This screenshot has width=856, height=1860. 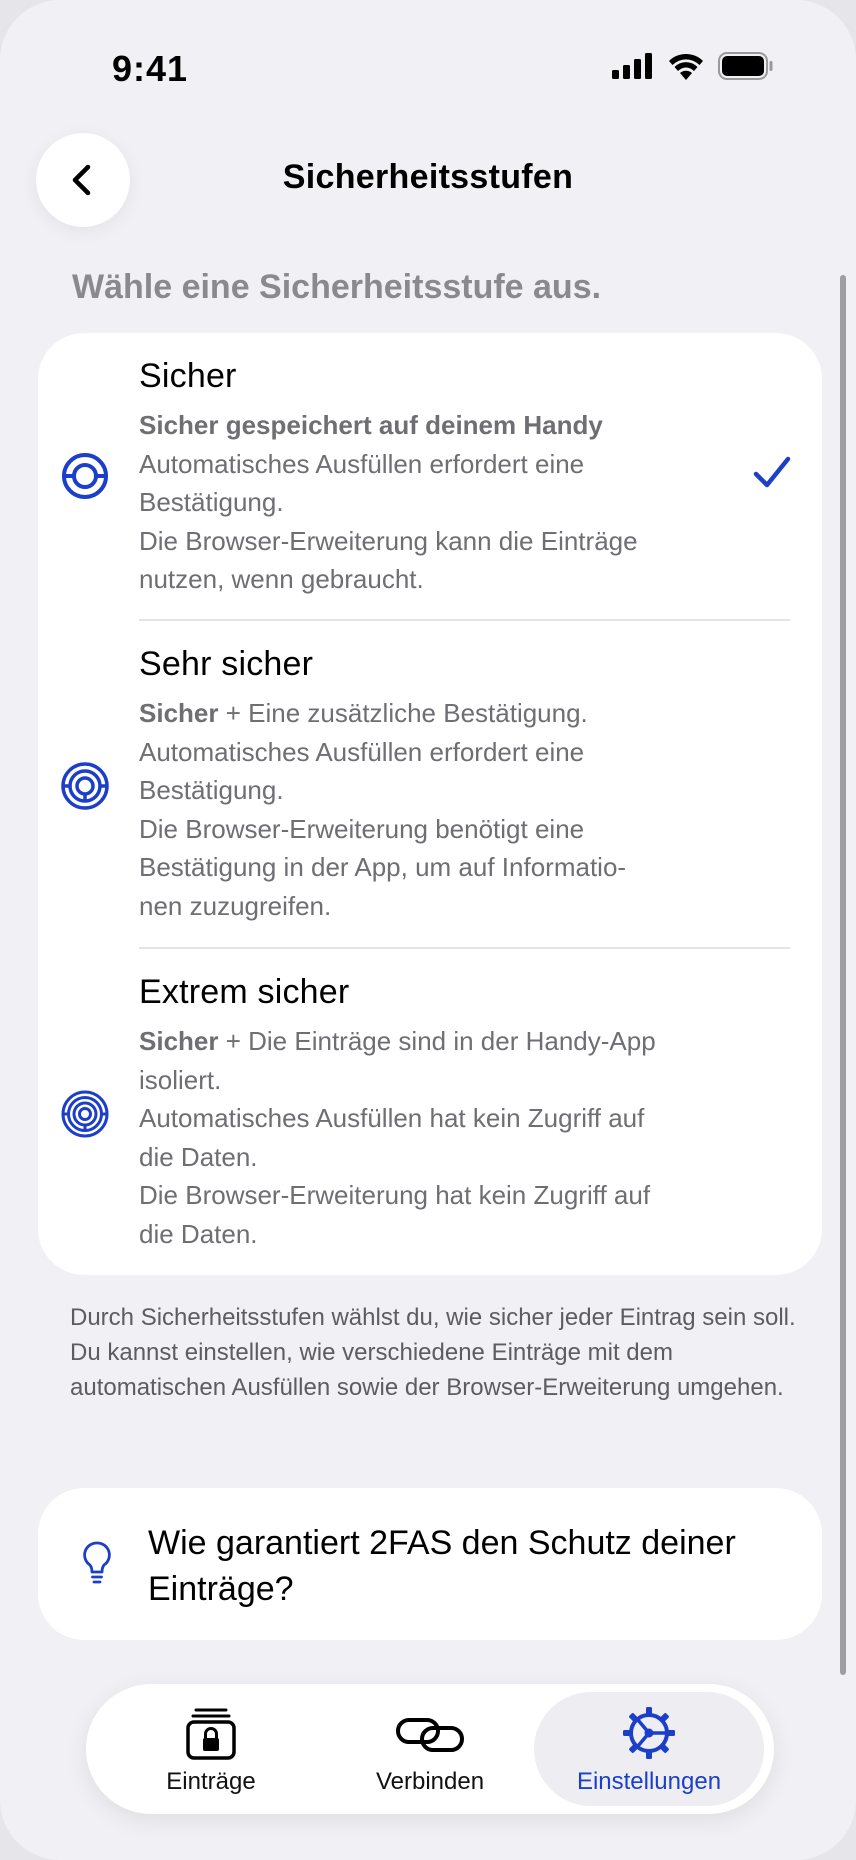 I want to click on level-title: Extrem sicher, so click(x=244, y=992).